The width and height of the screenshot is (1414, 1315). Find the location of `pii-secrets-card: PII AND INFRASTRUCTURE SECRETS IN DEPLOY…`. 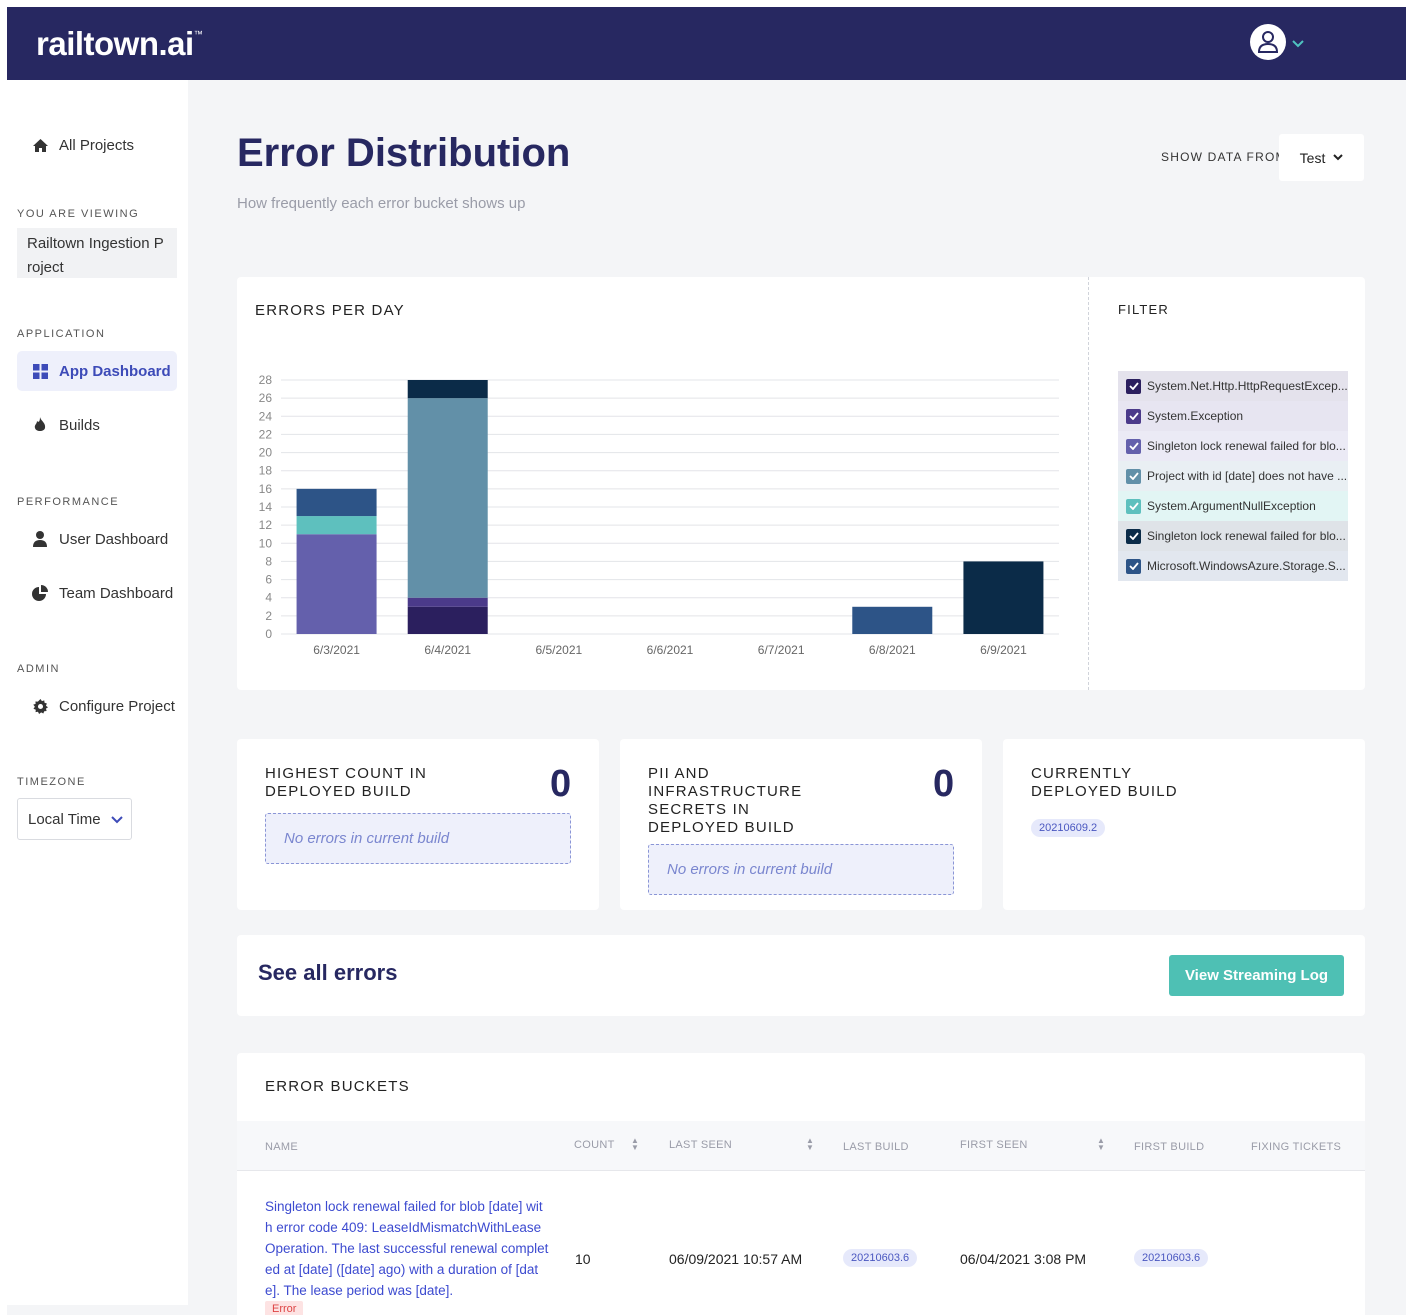

pii-secrets-card: PII AND INFRASTRUCTURE SECRETS IN DEPLOY… is located at coordinates (801, 824).